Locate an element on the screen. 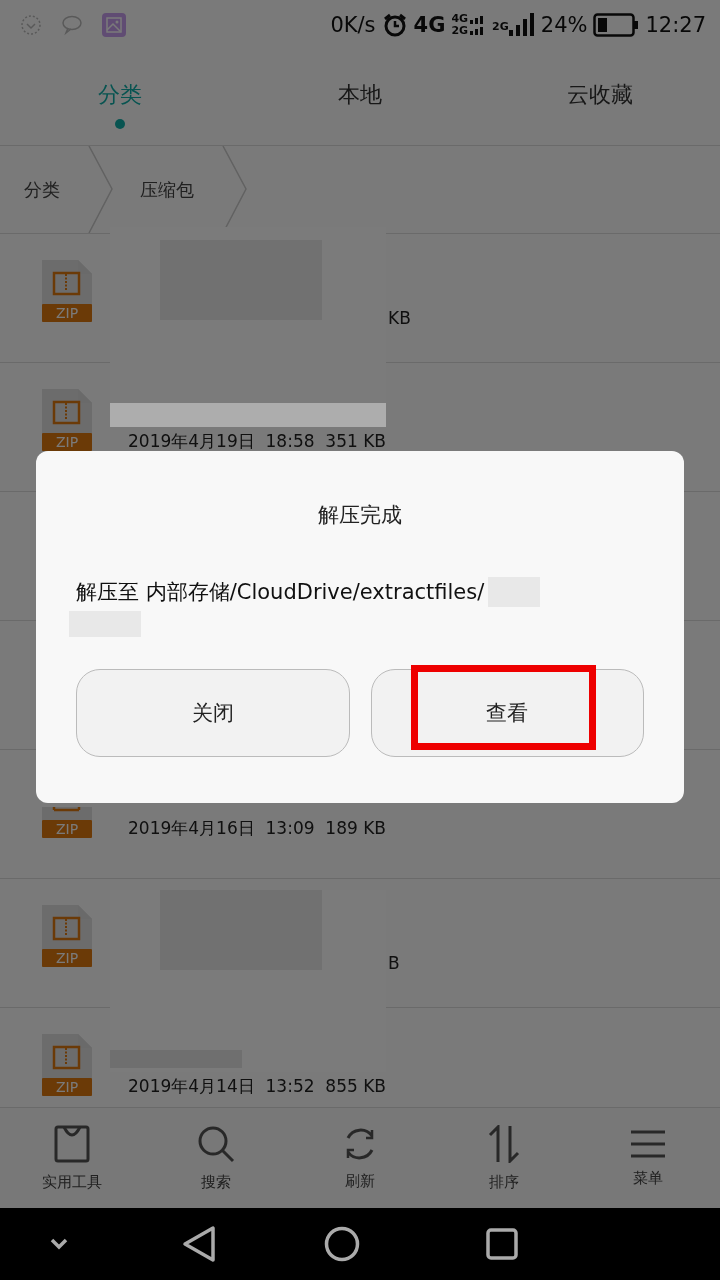 This screenshot has width=720, height=1280. tab: 分类 is located at coordinates (120, 97).